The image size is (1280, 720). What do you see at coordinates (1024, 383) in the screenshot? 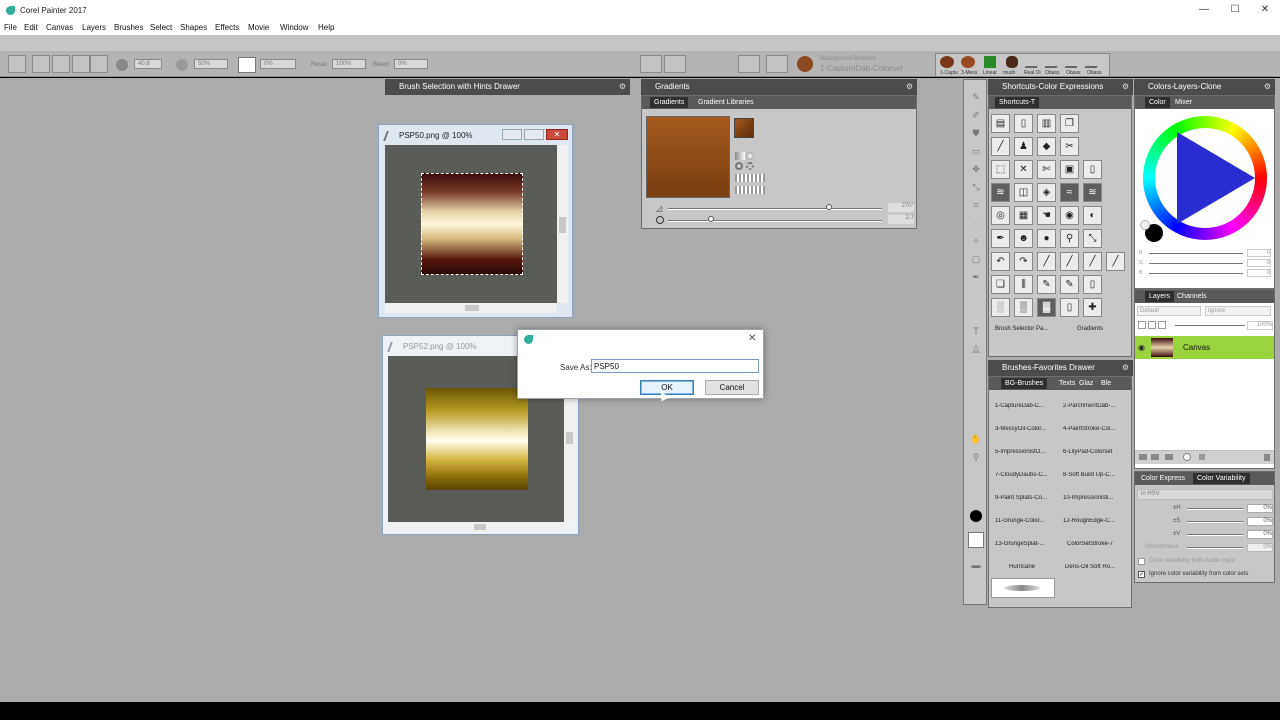
I see `tab-bg-brushes: BG-Brushes` at bounding box center [1024, 383].